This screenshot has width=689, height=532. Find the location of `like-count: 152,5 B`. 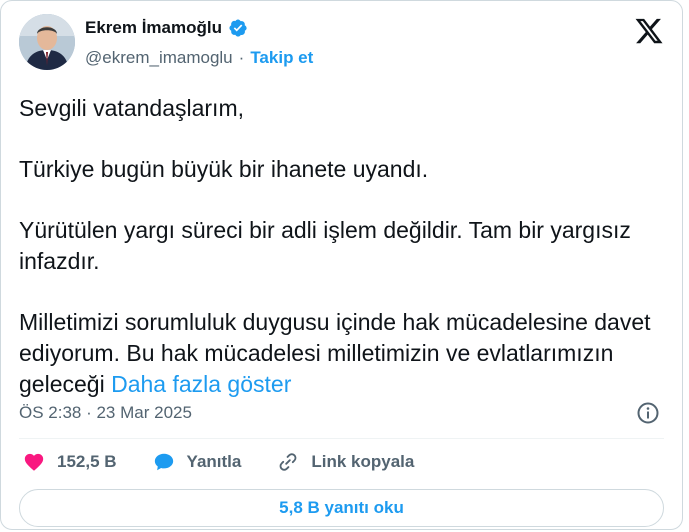

like-count: 152,5 B is located at coordinates (87, 461).